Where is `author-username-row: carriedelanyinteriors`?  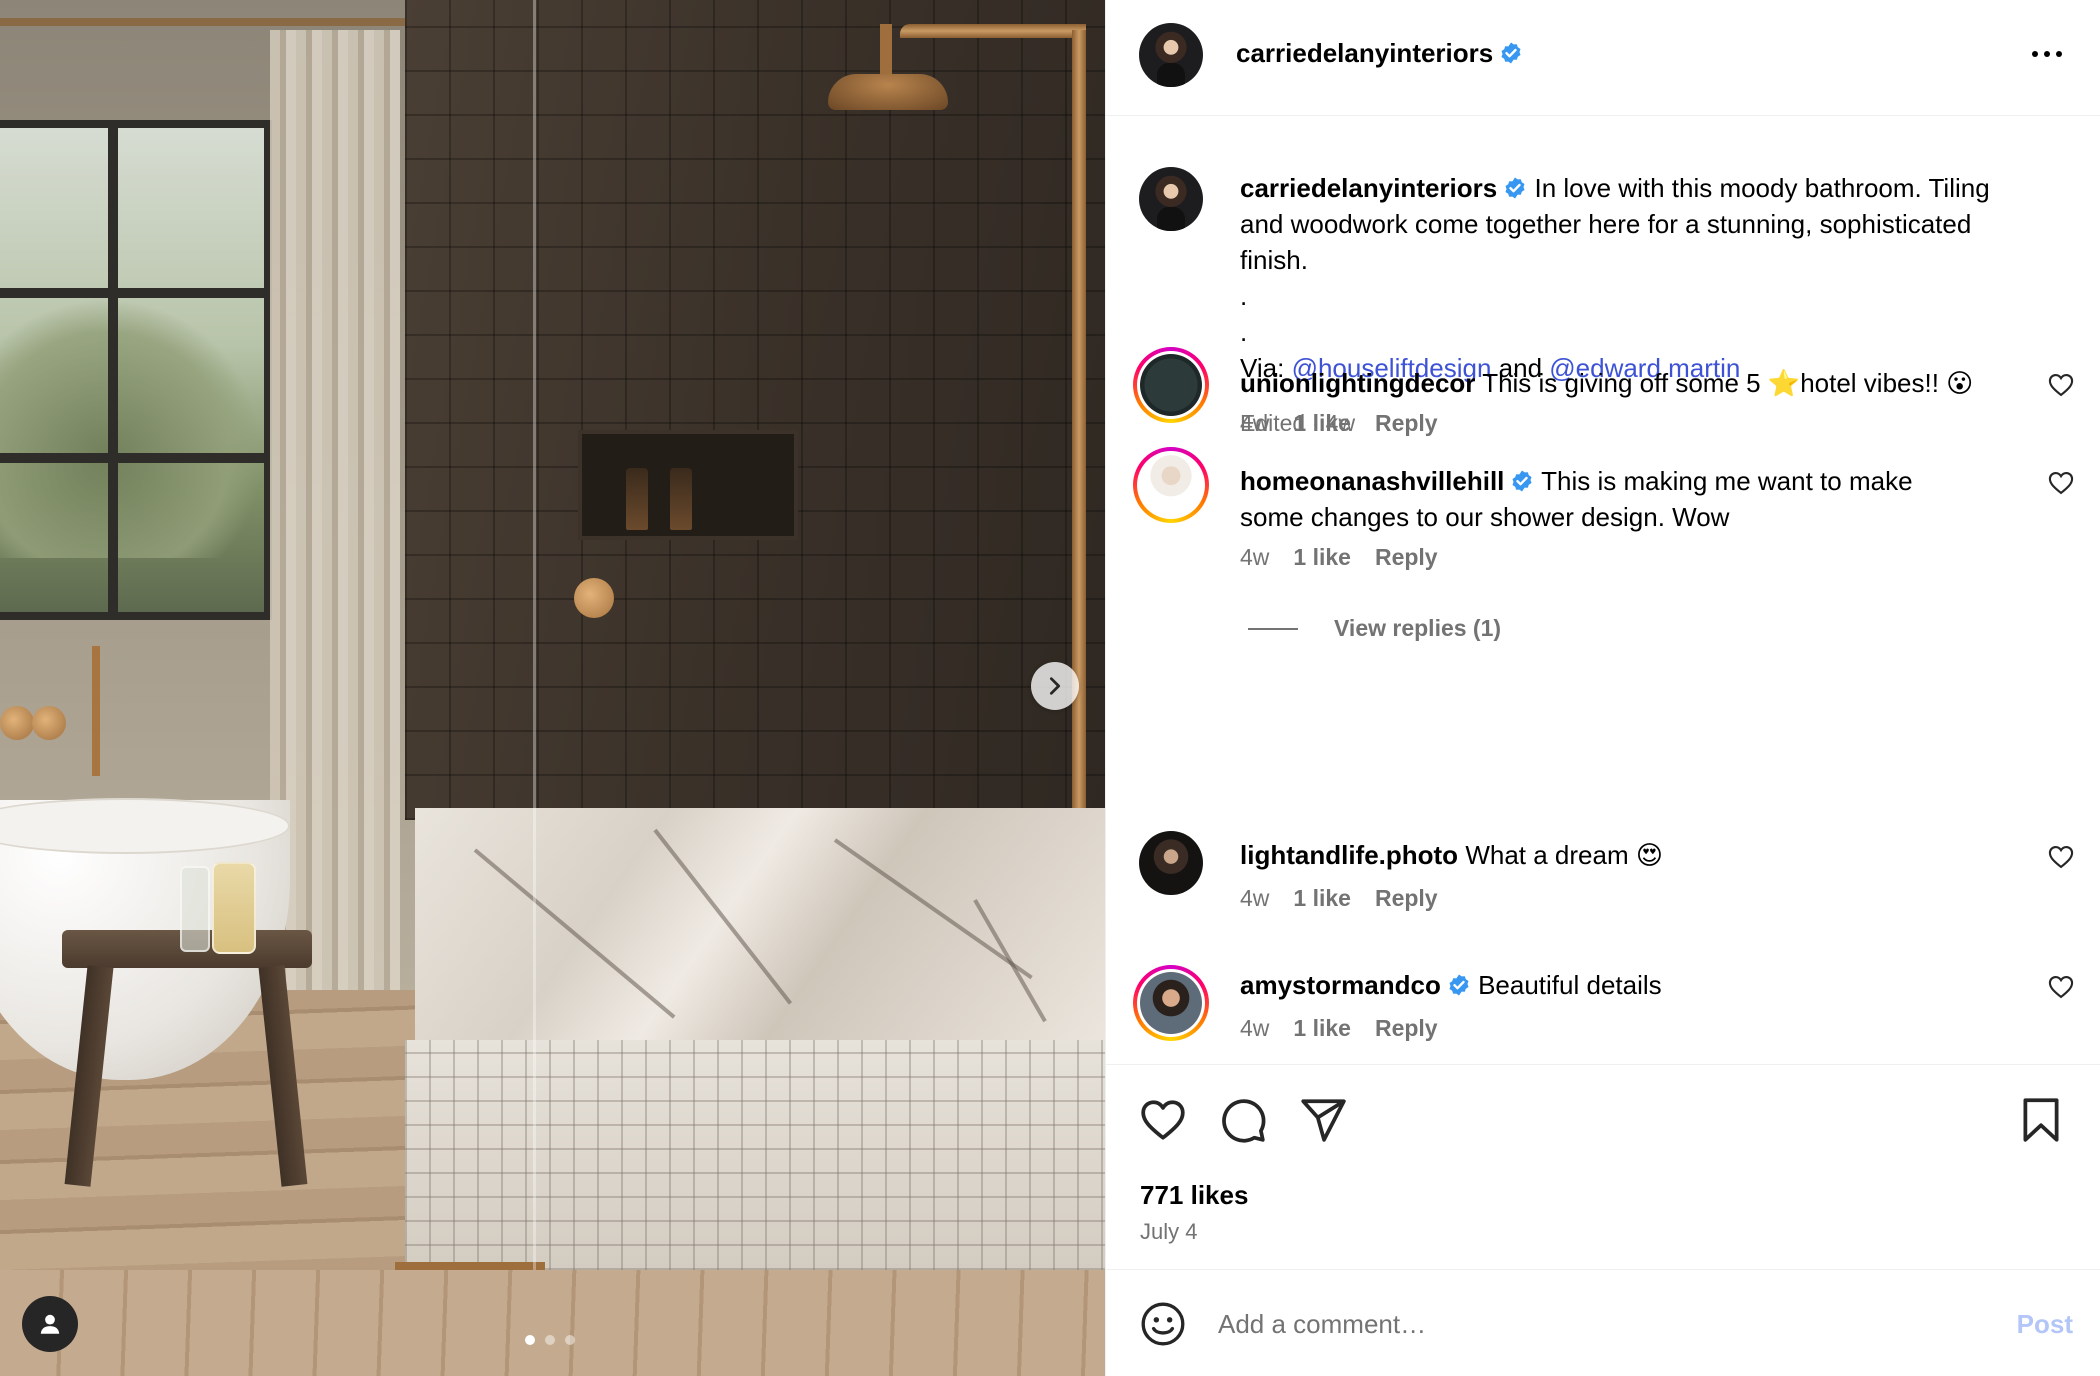
author-username-row: carriedelanyinteriors is located at coordinates (1379, 53).